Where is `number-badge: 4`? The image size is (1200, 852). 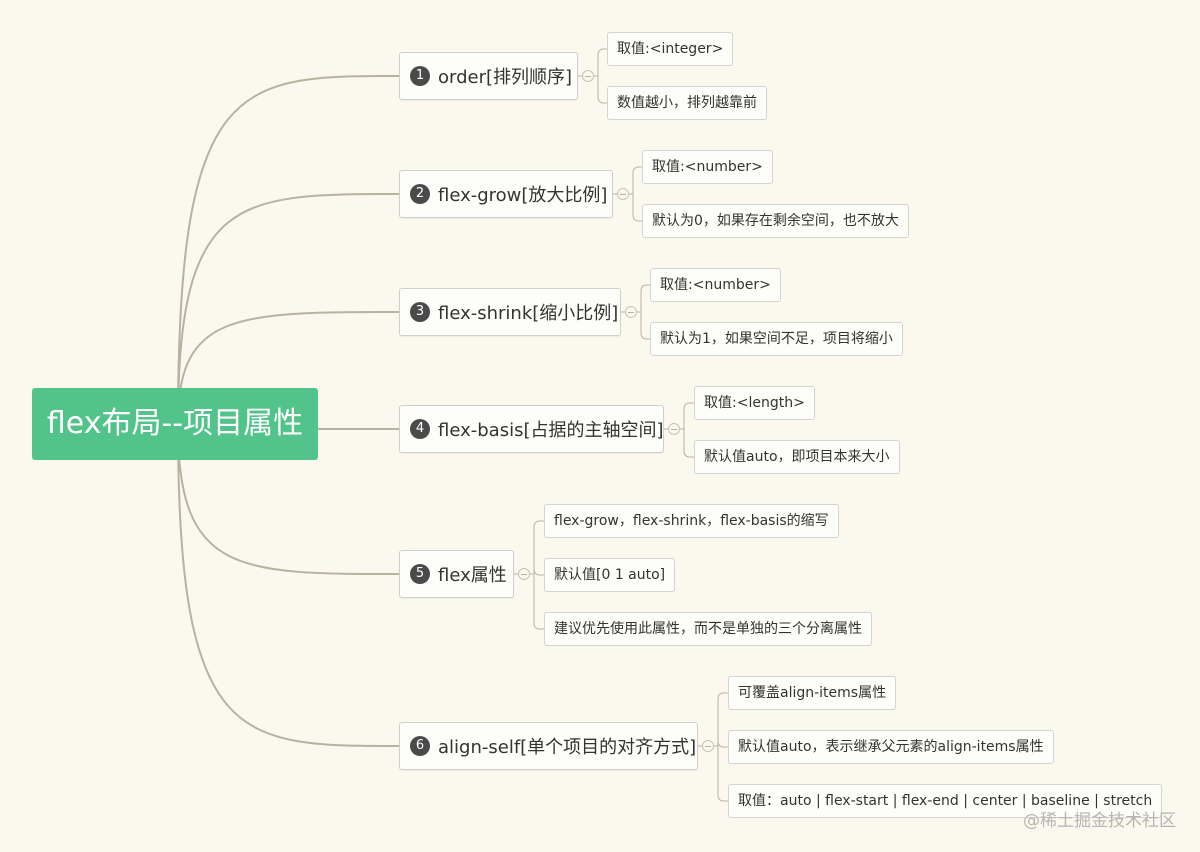 number-badge: 4 is located at coordinates (420, 429).